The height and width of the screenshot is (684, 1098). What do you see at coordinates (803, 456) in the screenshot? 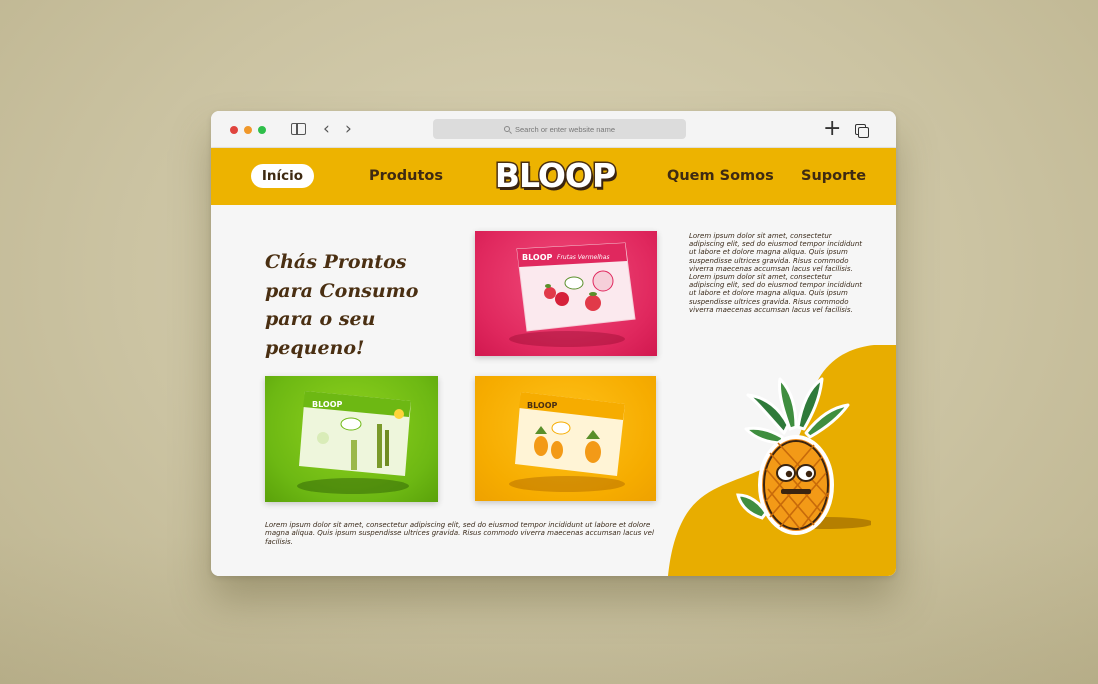
I see `pineapple-mascot-illustration` at bounding box center [803, 456].